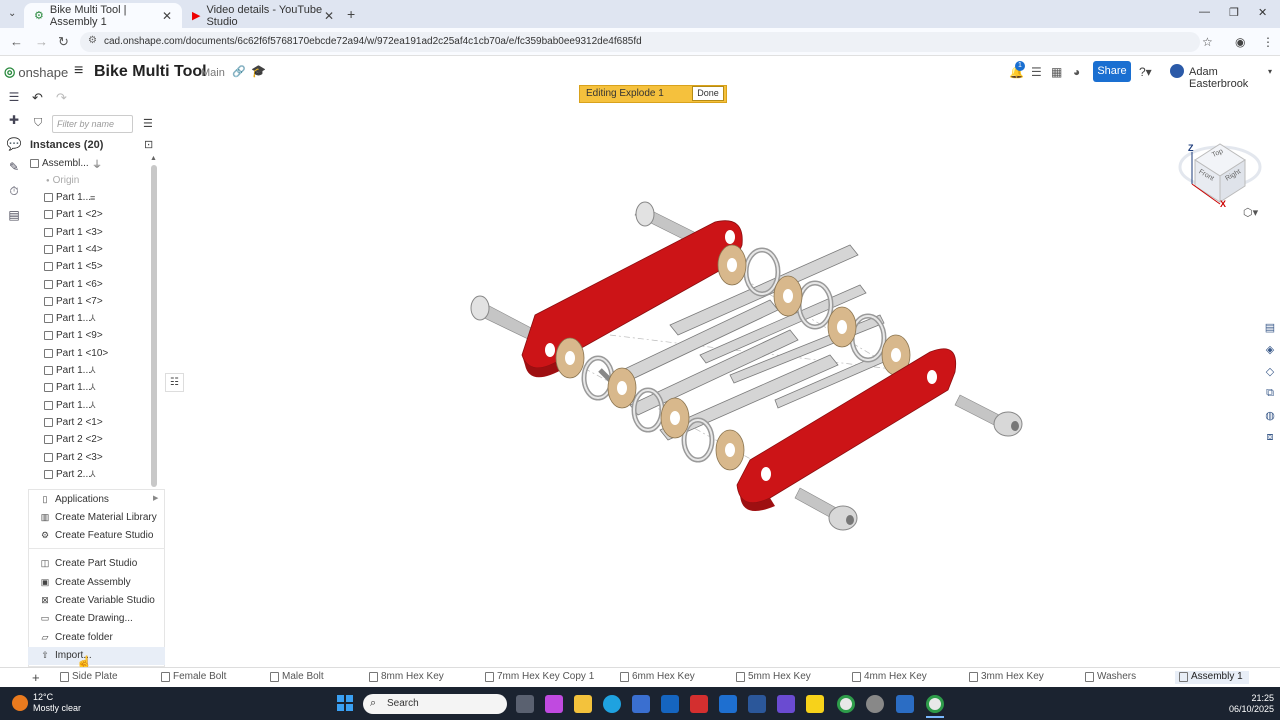 This screenshot has width=1280, height=720. Describe the element at coordinates (1240, 42) in the screenshot. I see `profile-icon: ◉` at that location.